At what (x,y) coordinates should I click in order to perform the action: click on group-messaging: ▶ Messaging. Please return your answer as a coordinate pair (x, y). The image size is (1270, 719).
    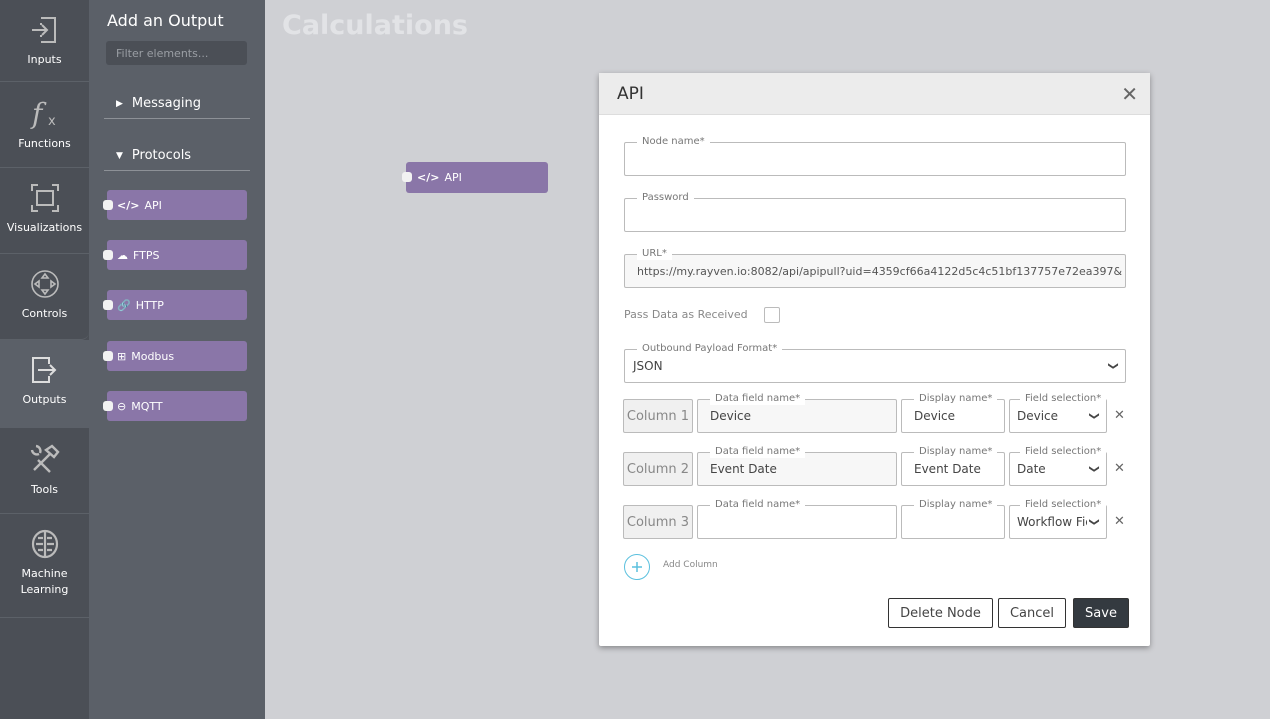
    Looking at the image, I should click on (177, 104).